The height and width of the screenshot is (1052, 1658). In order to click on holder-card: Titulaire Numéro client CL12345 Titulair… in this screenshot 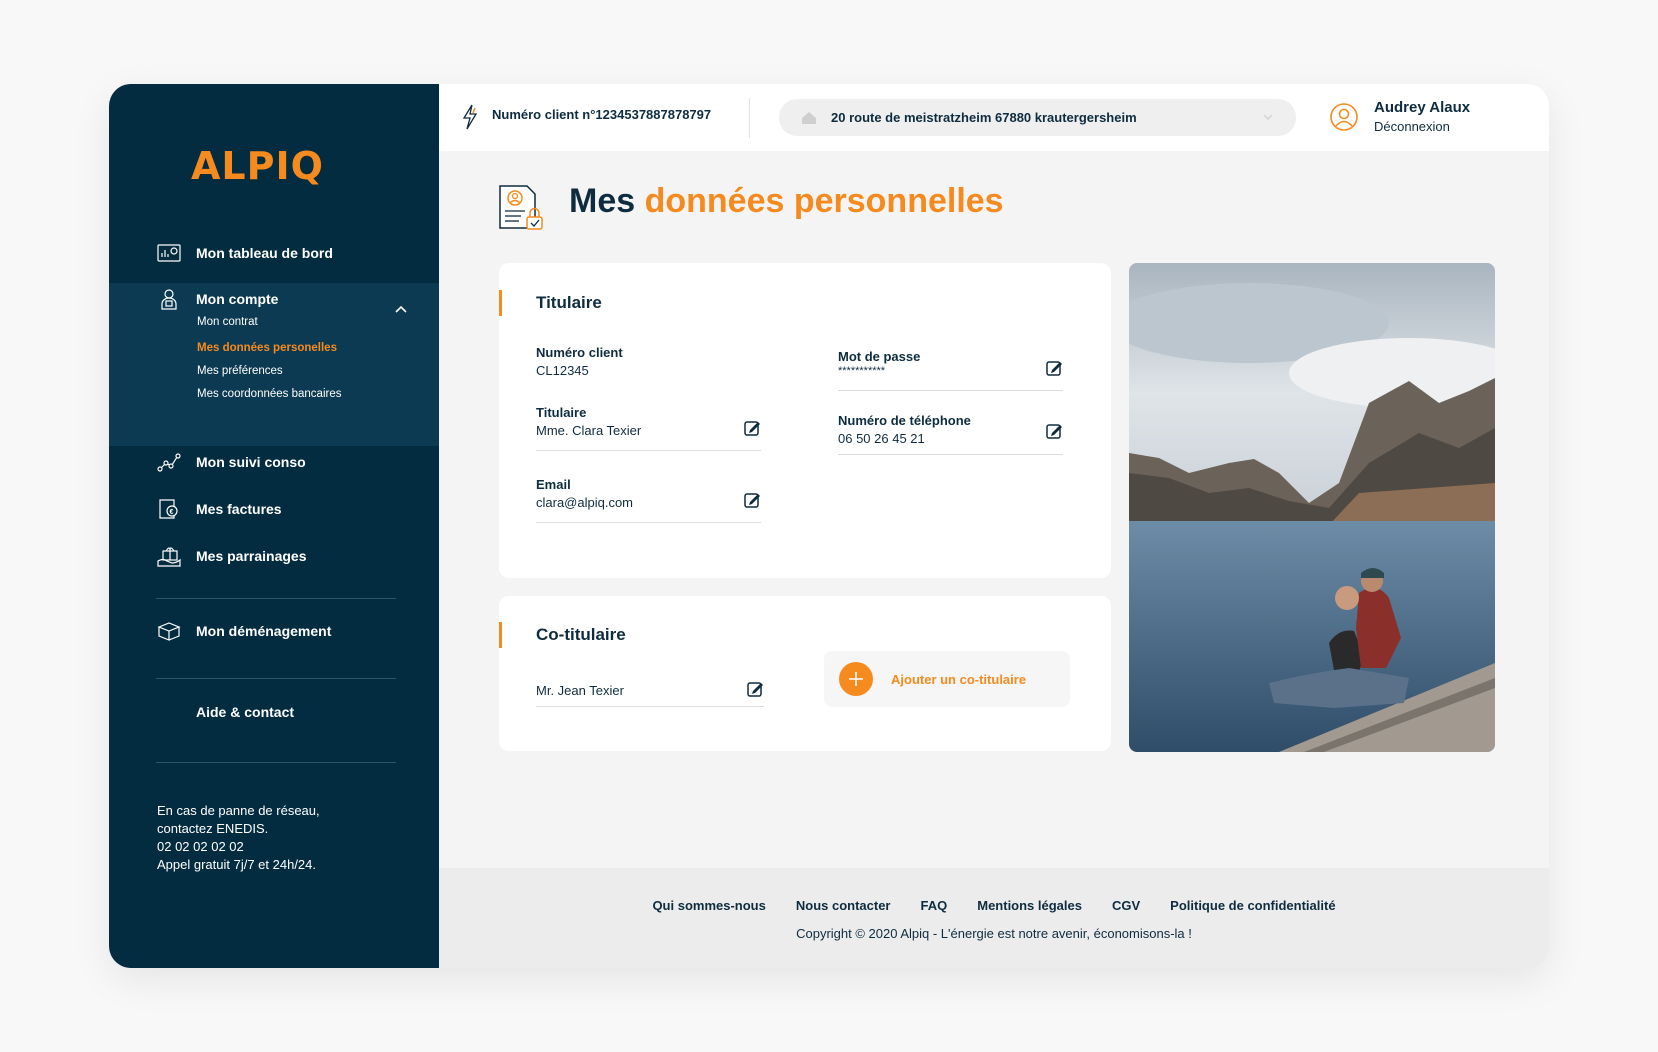, I will do `click(805, 420)`.